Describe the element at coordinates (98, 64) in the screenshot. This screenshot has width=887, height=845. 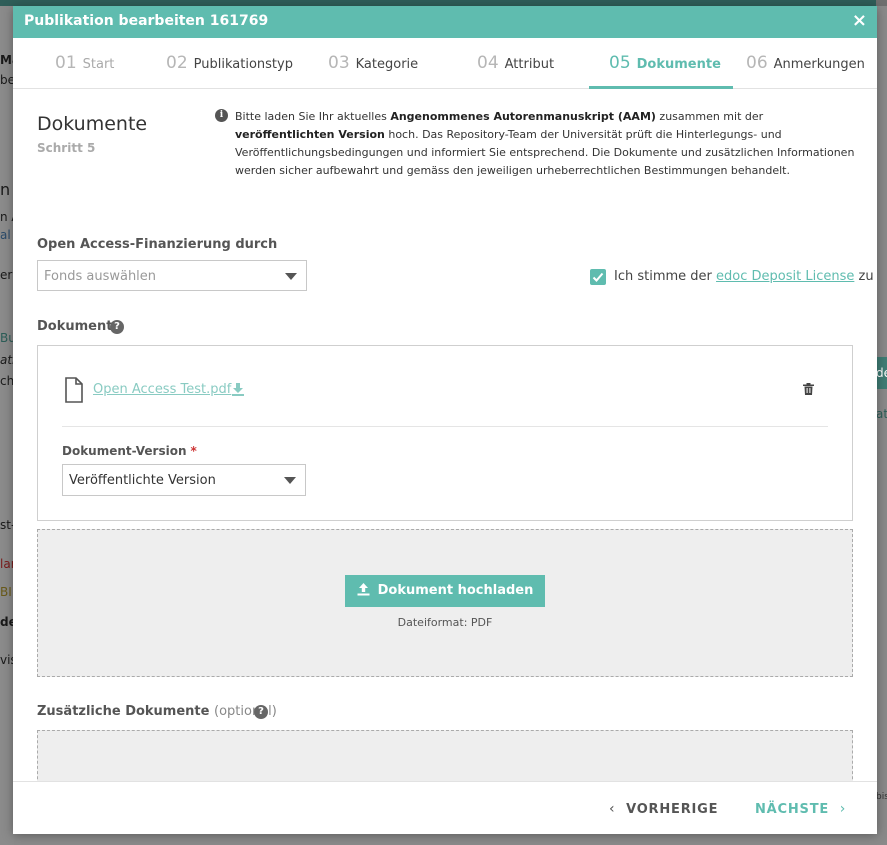
I see `step-label: Start` at that location.